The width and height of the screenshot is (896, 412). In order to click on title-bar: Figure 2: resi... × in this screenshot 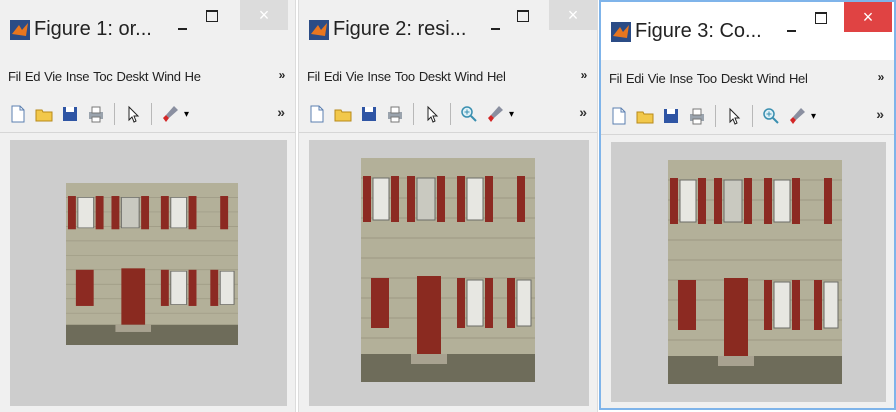, I will do `click(448, 29)`.